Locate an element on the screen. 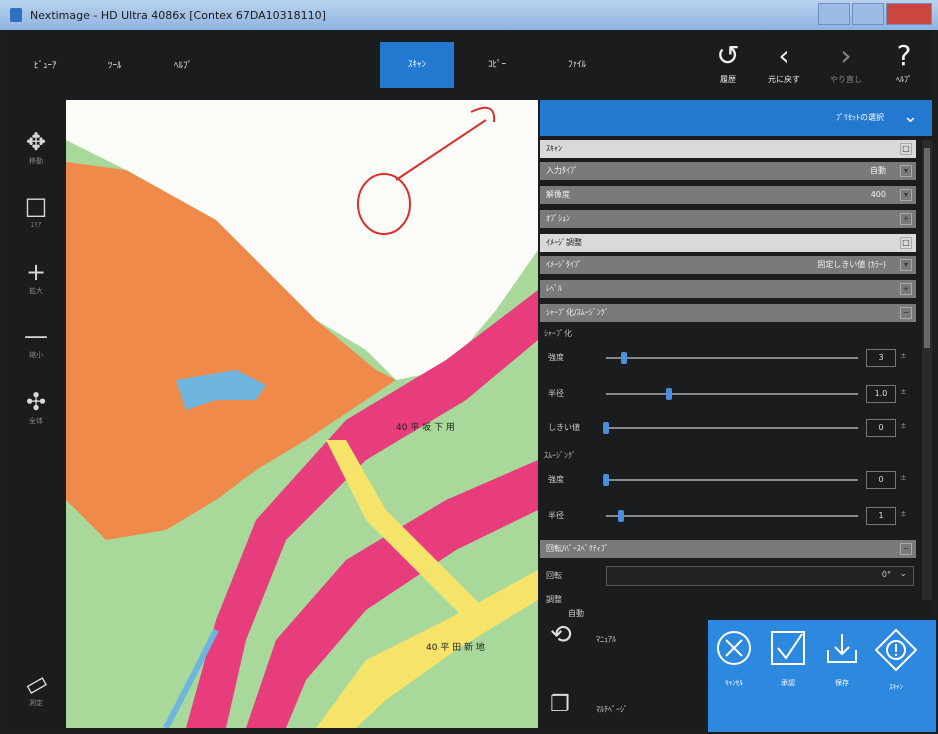  tab-file: ﾌｧｲﾙ is located at coordinates (577, 65).